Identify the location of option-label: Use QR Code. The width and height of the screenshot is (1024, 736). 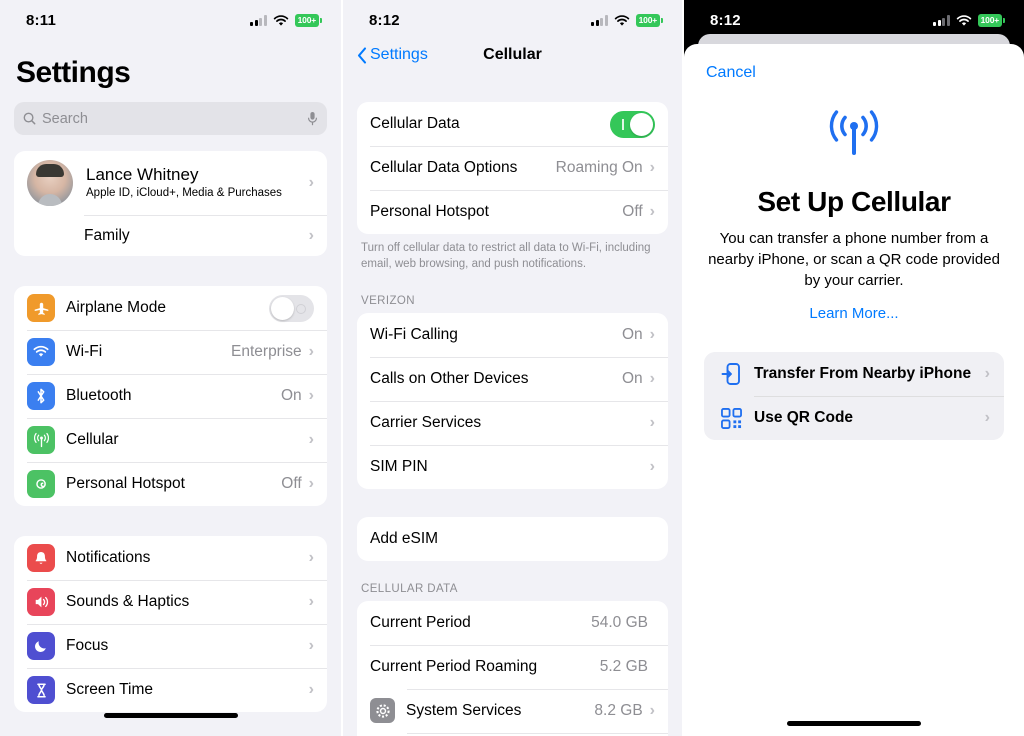
(804, 417).